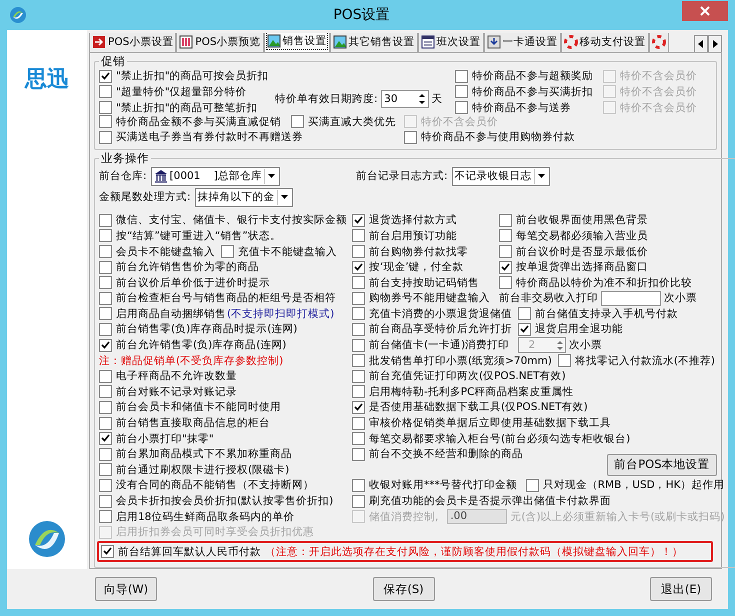 The width and height of the screenshot is (735, 616). What do you see at coordinates (451, 42) in the screenshot?
I see `tab: 班次设置` at bounding box center [451, 42].